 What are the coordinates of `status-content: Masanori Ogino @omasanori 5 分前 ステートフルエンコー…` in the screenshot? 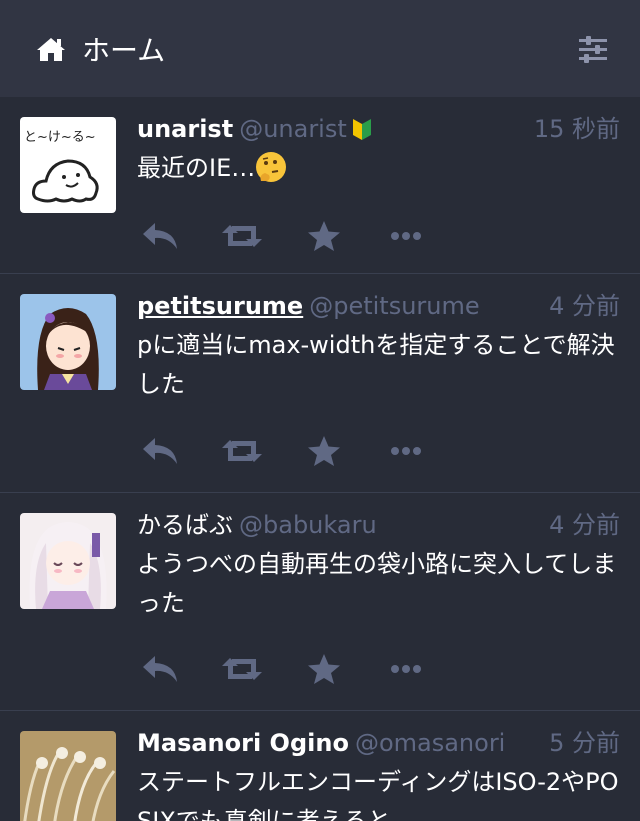 It's located at (378, 774).